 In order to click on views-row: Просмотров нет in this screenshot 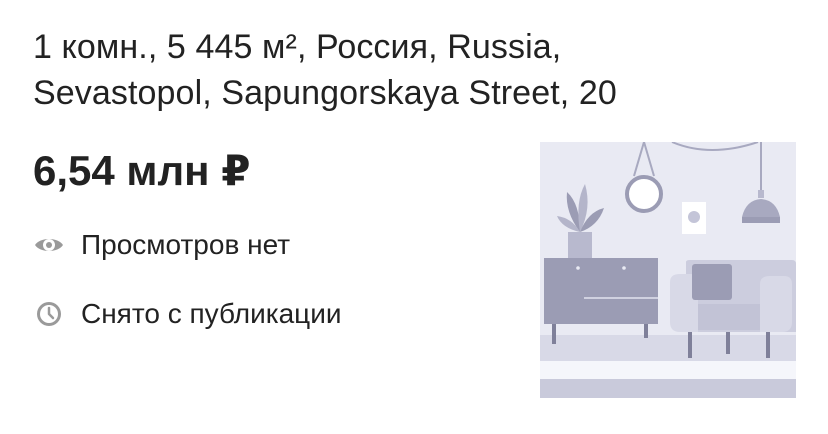, I will do `click(161, 245)`.